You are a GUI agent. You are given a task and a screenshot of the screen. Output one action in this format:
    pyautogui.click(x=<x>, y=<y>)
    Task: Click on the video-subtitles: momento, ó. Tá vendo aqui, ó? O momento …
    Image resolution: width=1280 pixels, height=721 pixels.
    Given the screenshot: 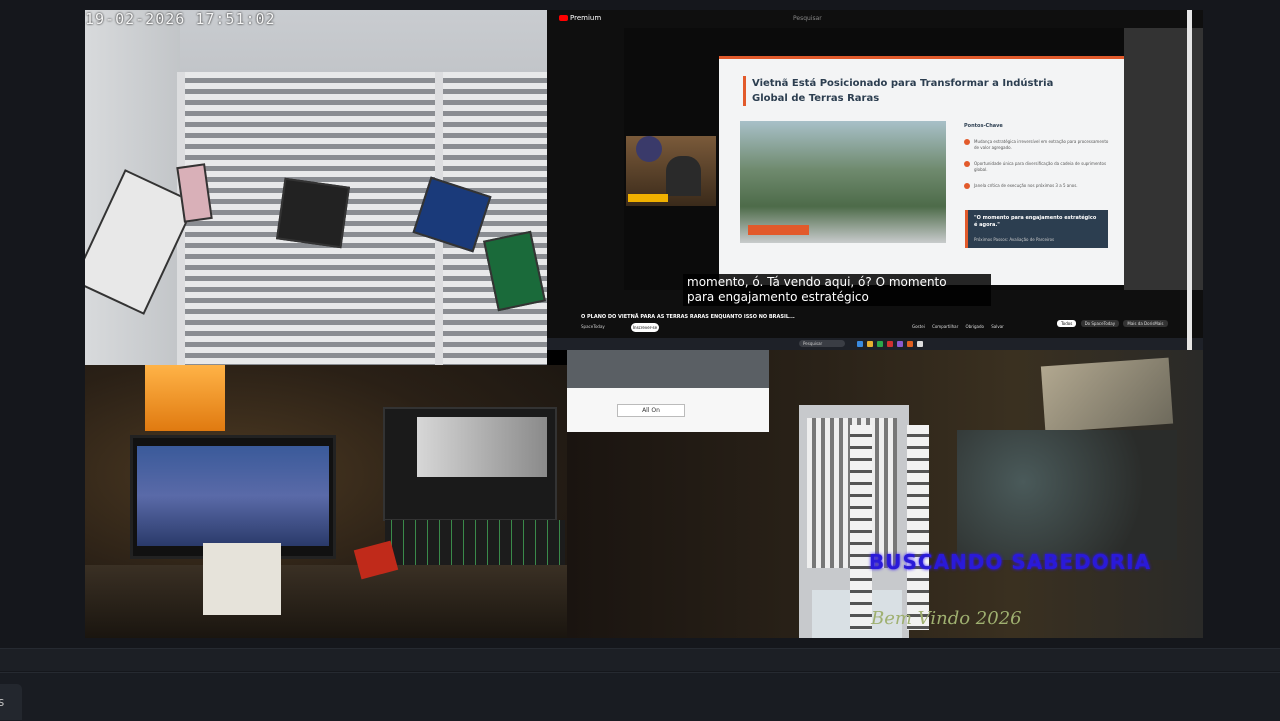 What is the action you would take?
    pyautogui.click(x=837, y=290)
    